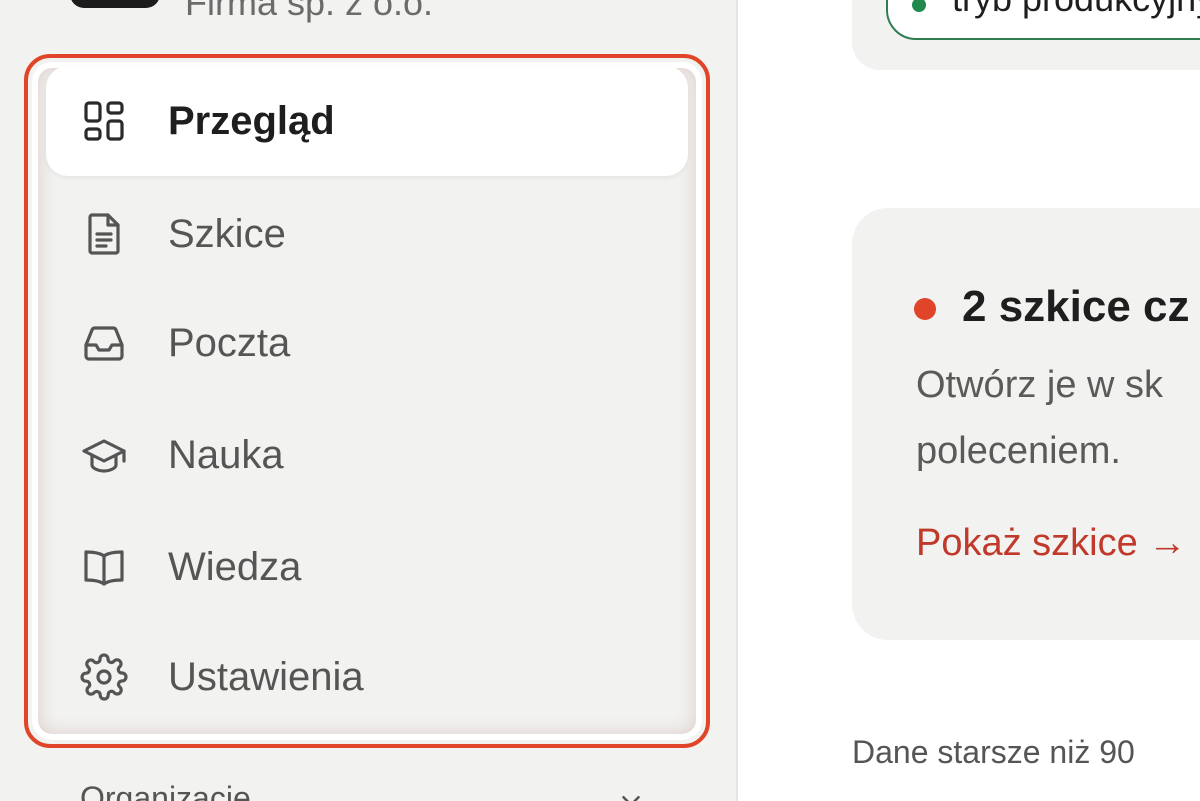 This screenshot has width=1200, height=801. I want to click on graduation-cap-icon, so click(104, 455).